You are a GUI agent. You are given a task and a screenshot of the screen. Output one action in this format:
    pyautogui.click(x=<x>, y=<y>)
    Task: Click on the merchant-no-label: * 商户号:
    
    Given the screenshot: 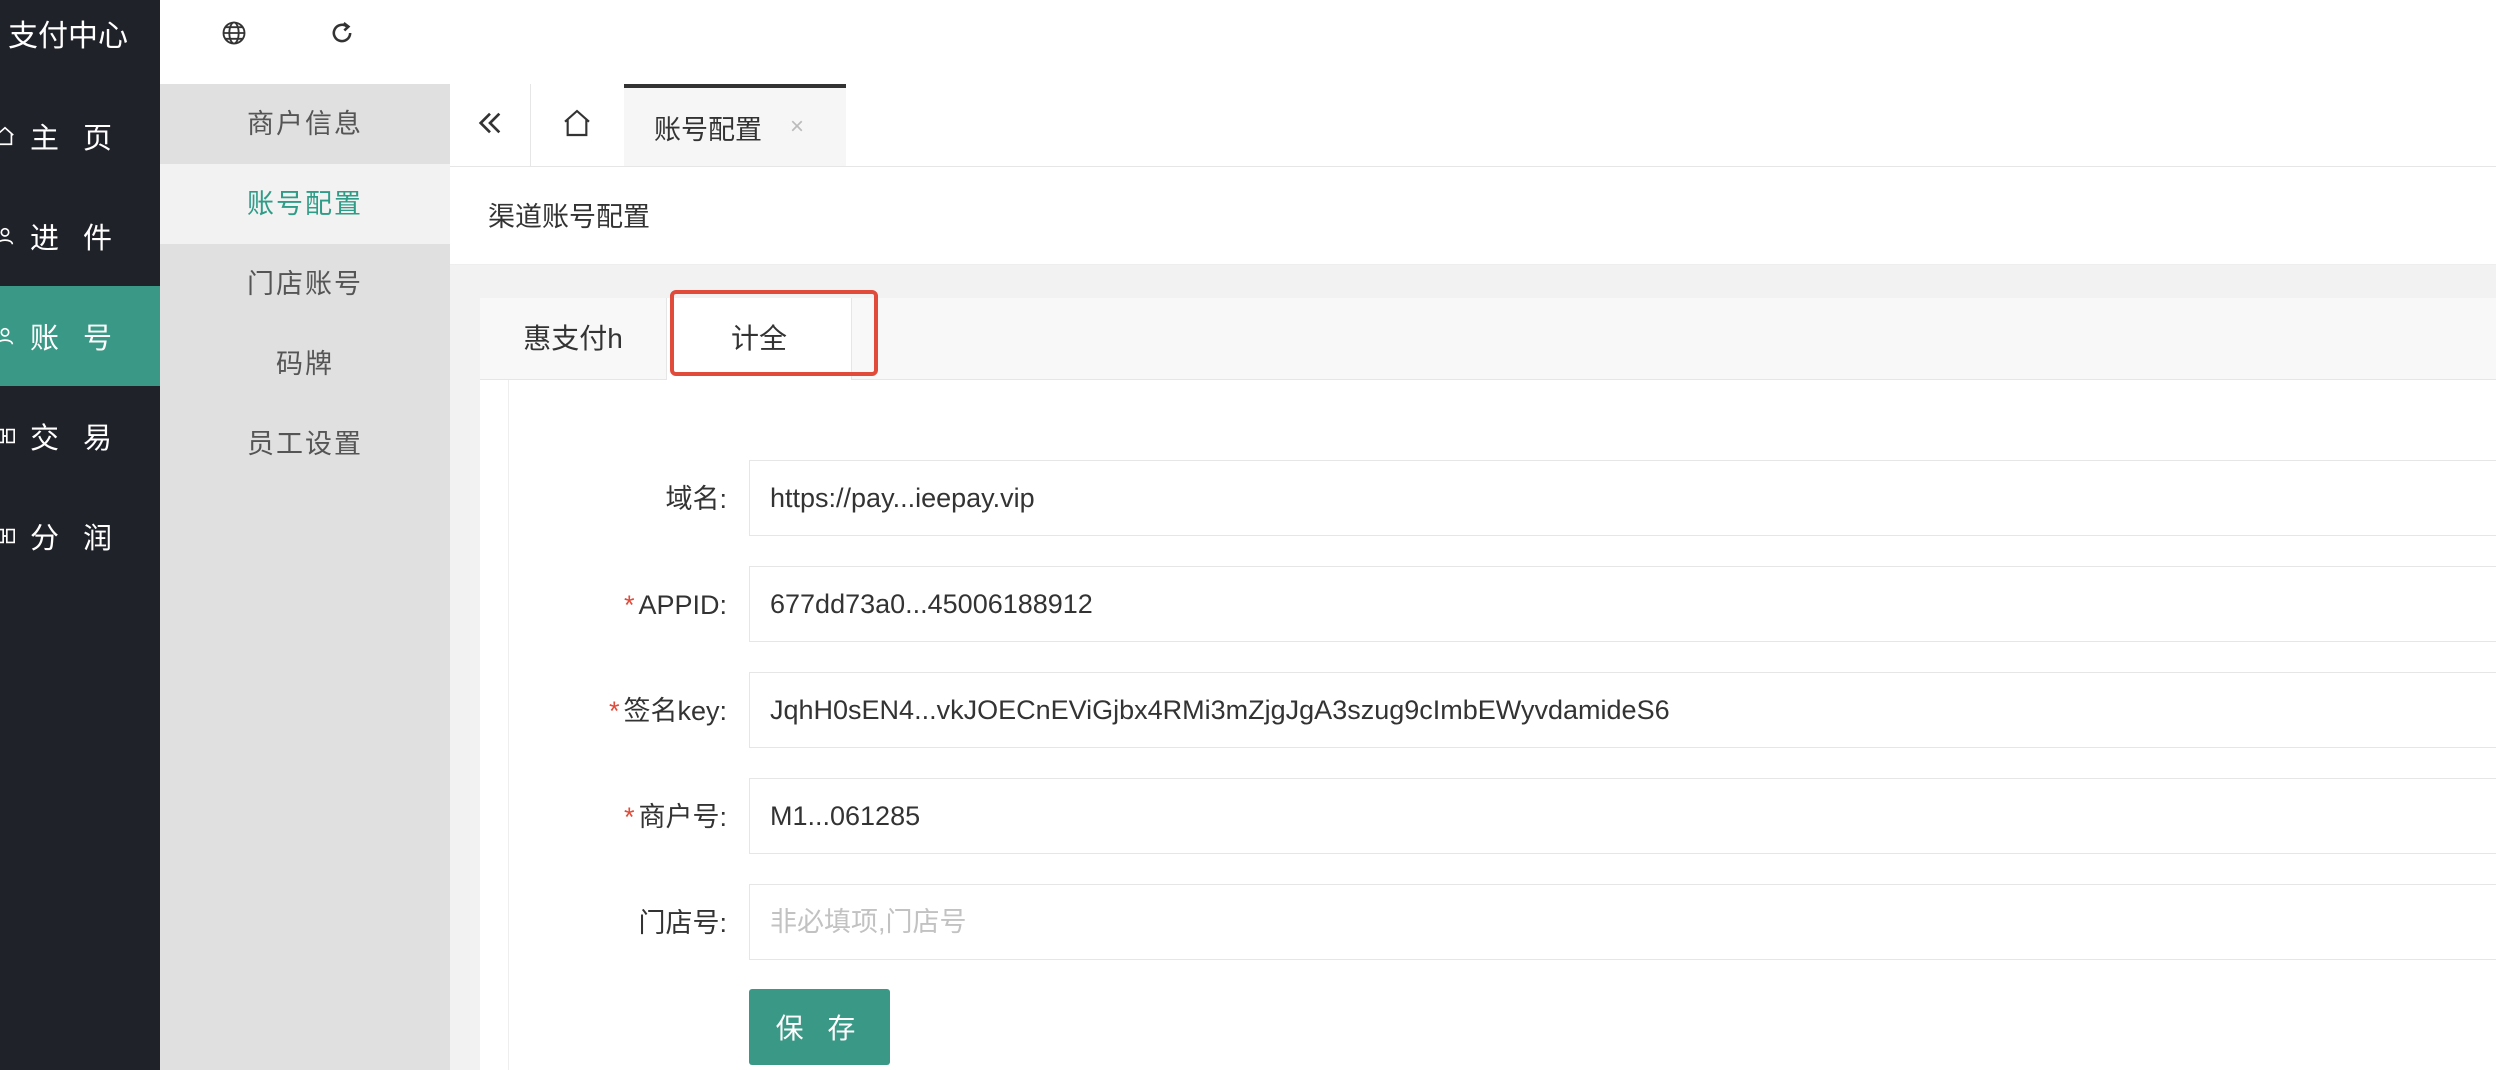 What is the action you would take?
    pyautogui.click(x=675, y=817)
    